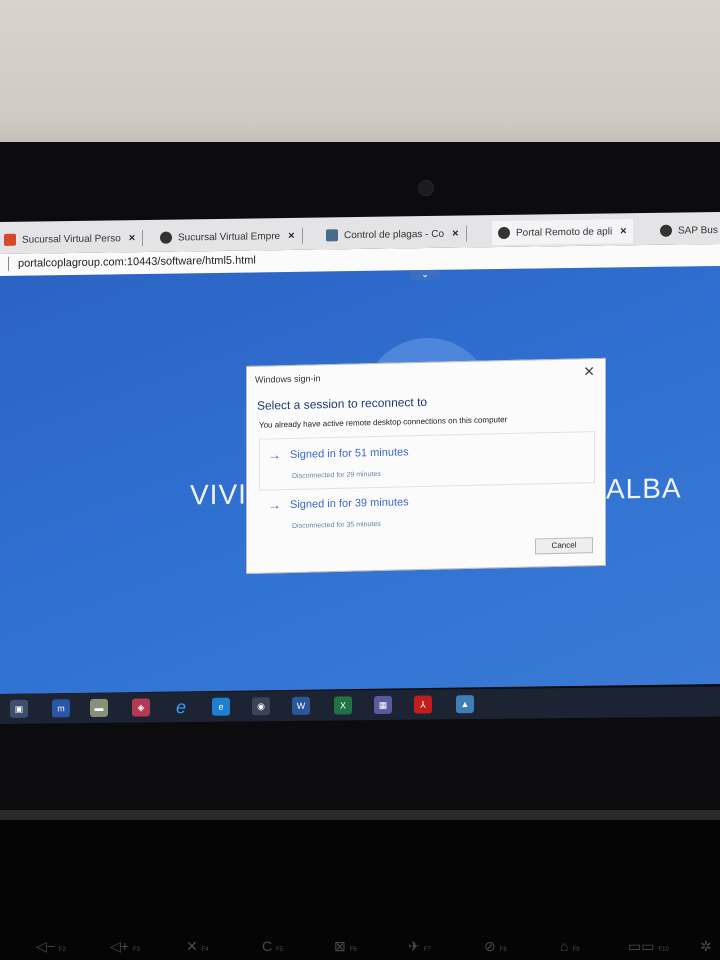 This screenshot has width=720, height=960. What do you see at coordinates (414, 946) in the screenshot?
I see `function-key-icon: ✈` at bounding box center [414, 946].